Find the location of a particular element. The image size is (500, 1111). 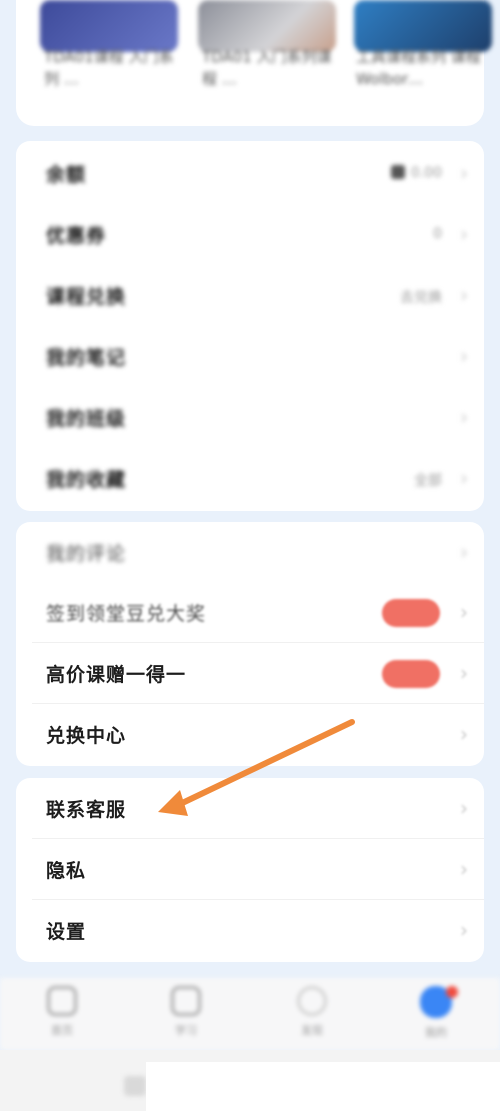

menu-label: 课程兑换 is located at coordinates (86, 297).